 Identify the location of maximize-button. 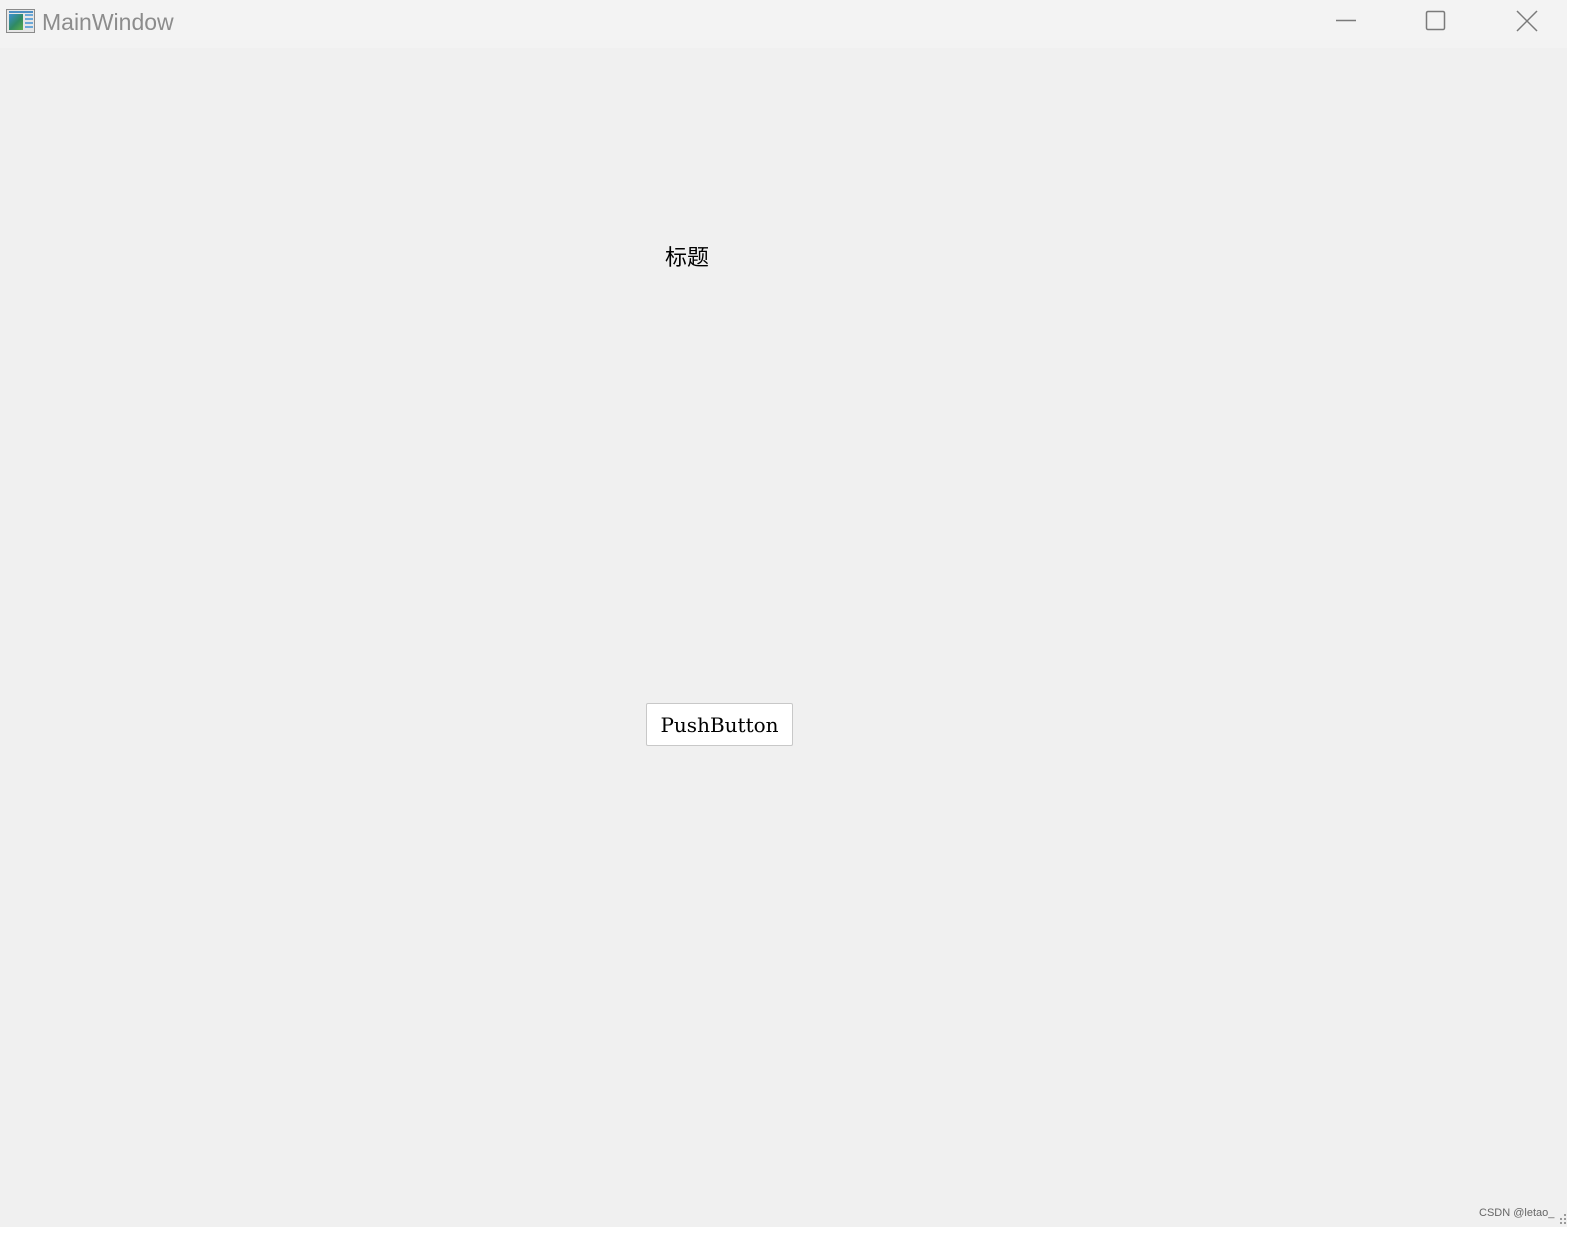
(1436, 21).